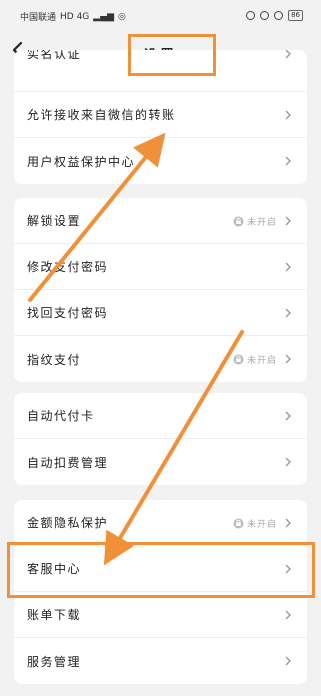 The height and width of the screenshot is (696, 321). What do you see at coordinates (101, 115) in the screenshot?
I see `list-item-label: 允许接收来自微信的转账` at bounding box center [101, 115].